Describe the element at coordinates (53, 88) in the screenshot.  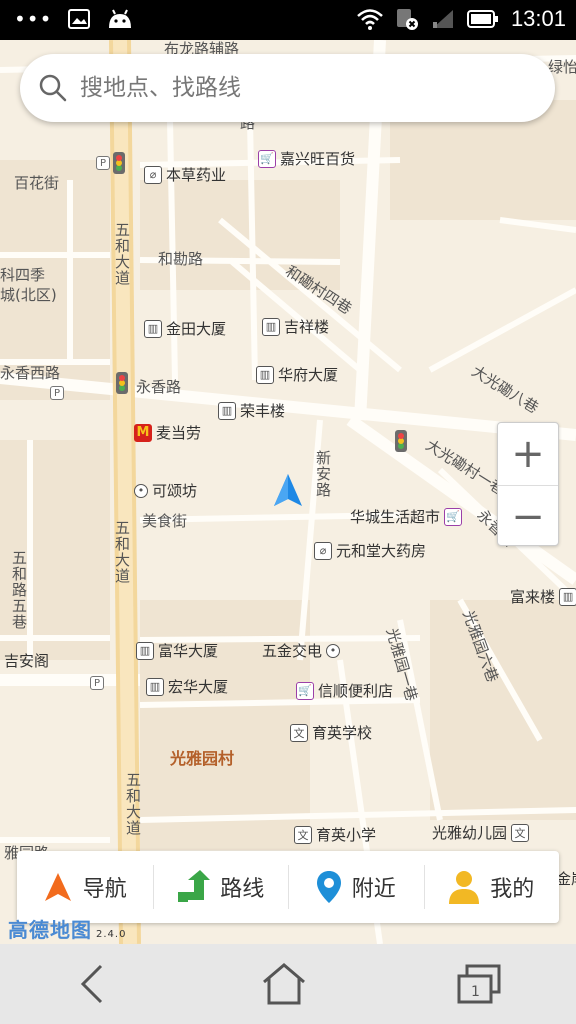
I see `search-icon` at that location.